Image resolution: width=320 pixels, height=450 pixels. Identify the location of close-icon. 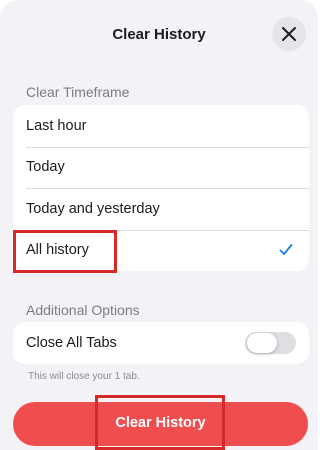
(289, 34).